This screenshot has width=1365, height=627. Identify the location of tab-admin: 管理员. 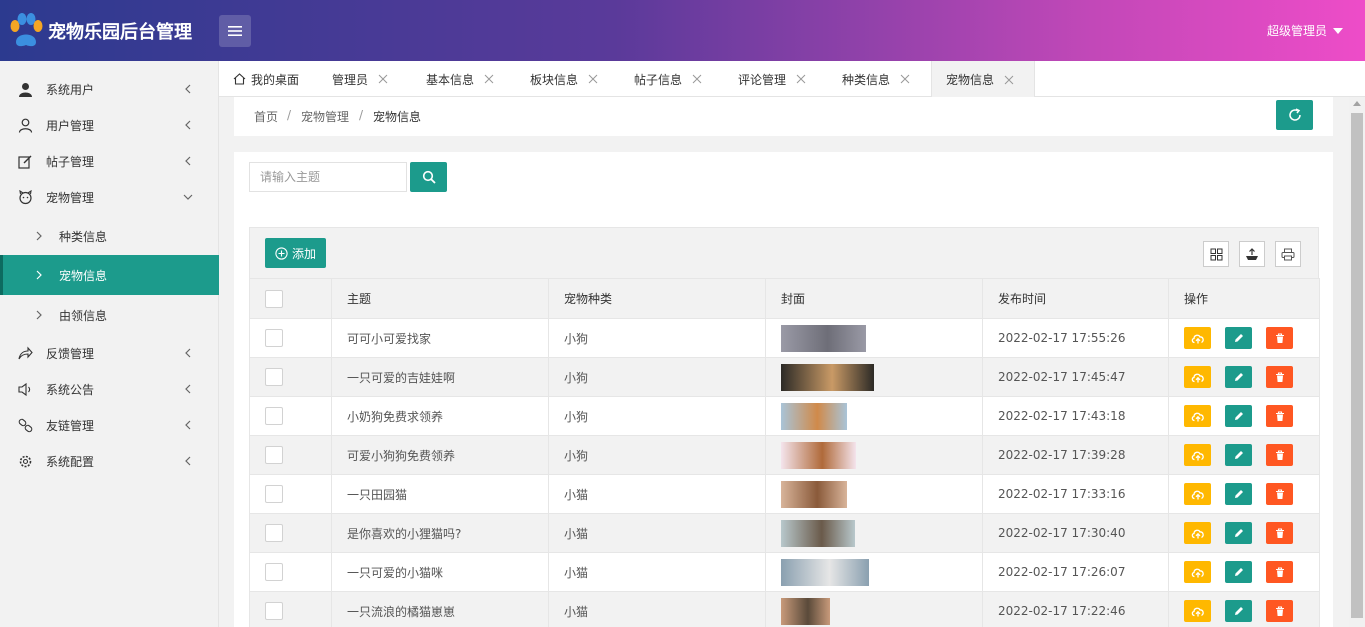
(360, 79).